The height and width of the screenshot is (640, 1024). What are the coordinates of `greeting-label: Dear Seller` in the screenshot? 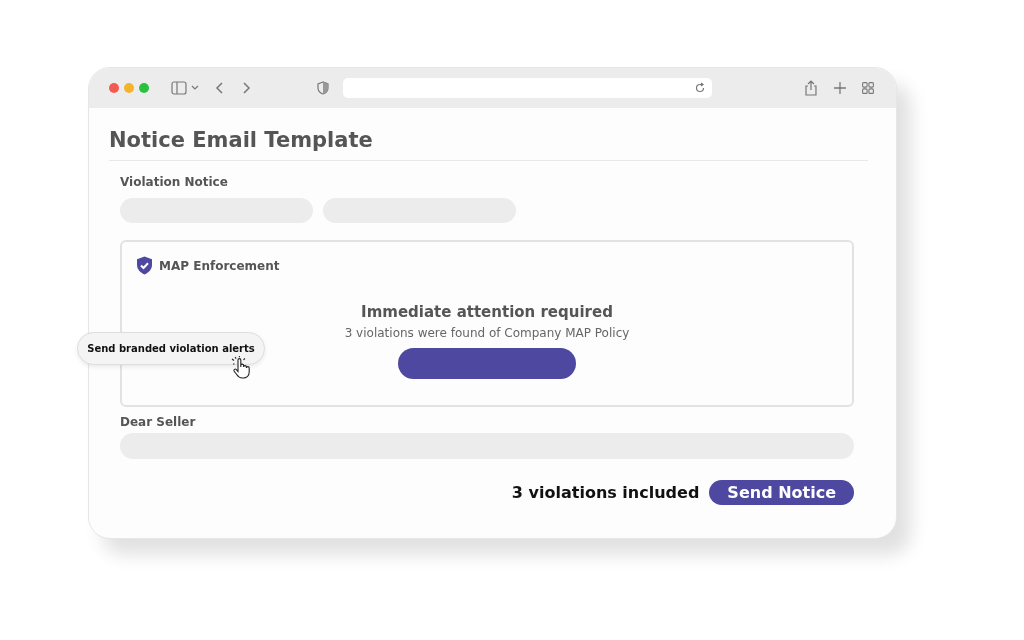 It's located at (158, 422).